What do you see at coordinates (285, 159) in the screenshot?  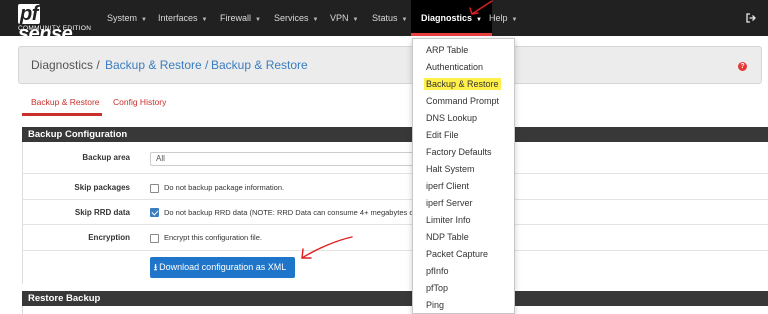 I see `backup-area-select: All` at bounding box center [285, 159].